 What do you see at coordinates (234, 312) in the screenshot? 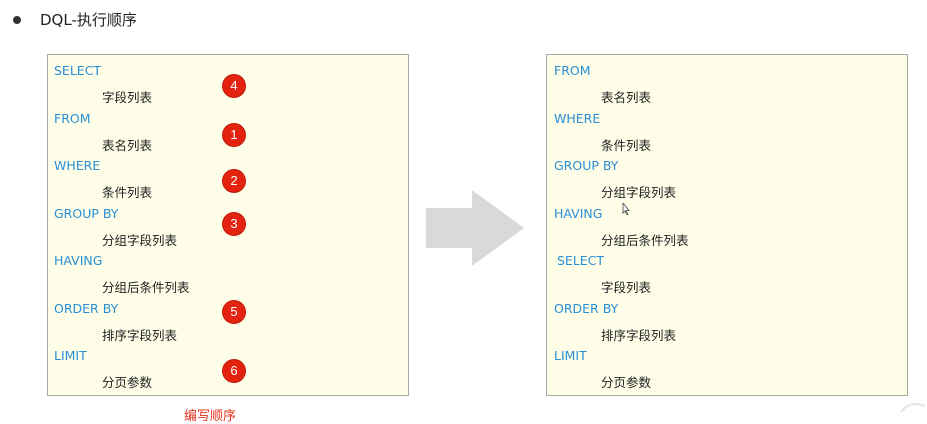
I see `order-badge-order-by: 5` at bounding box center [234, 312].